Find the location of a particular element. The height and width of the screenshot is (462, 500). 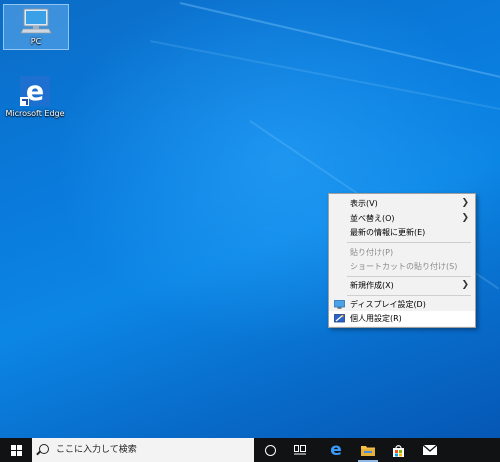

cortana-button is located at coordinates (270, 450).